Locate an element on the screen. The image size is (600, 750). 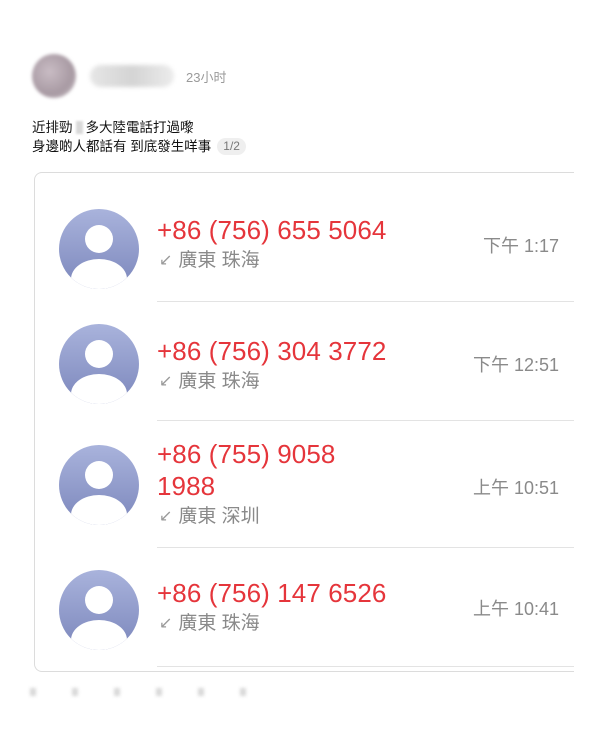
image-page-indicator: 1/2 is located at coordinates (231, 146).